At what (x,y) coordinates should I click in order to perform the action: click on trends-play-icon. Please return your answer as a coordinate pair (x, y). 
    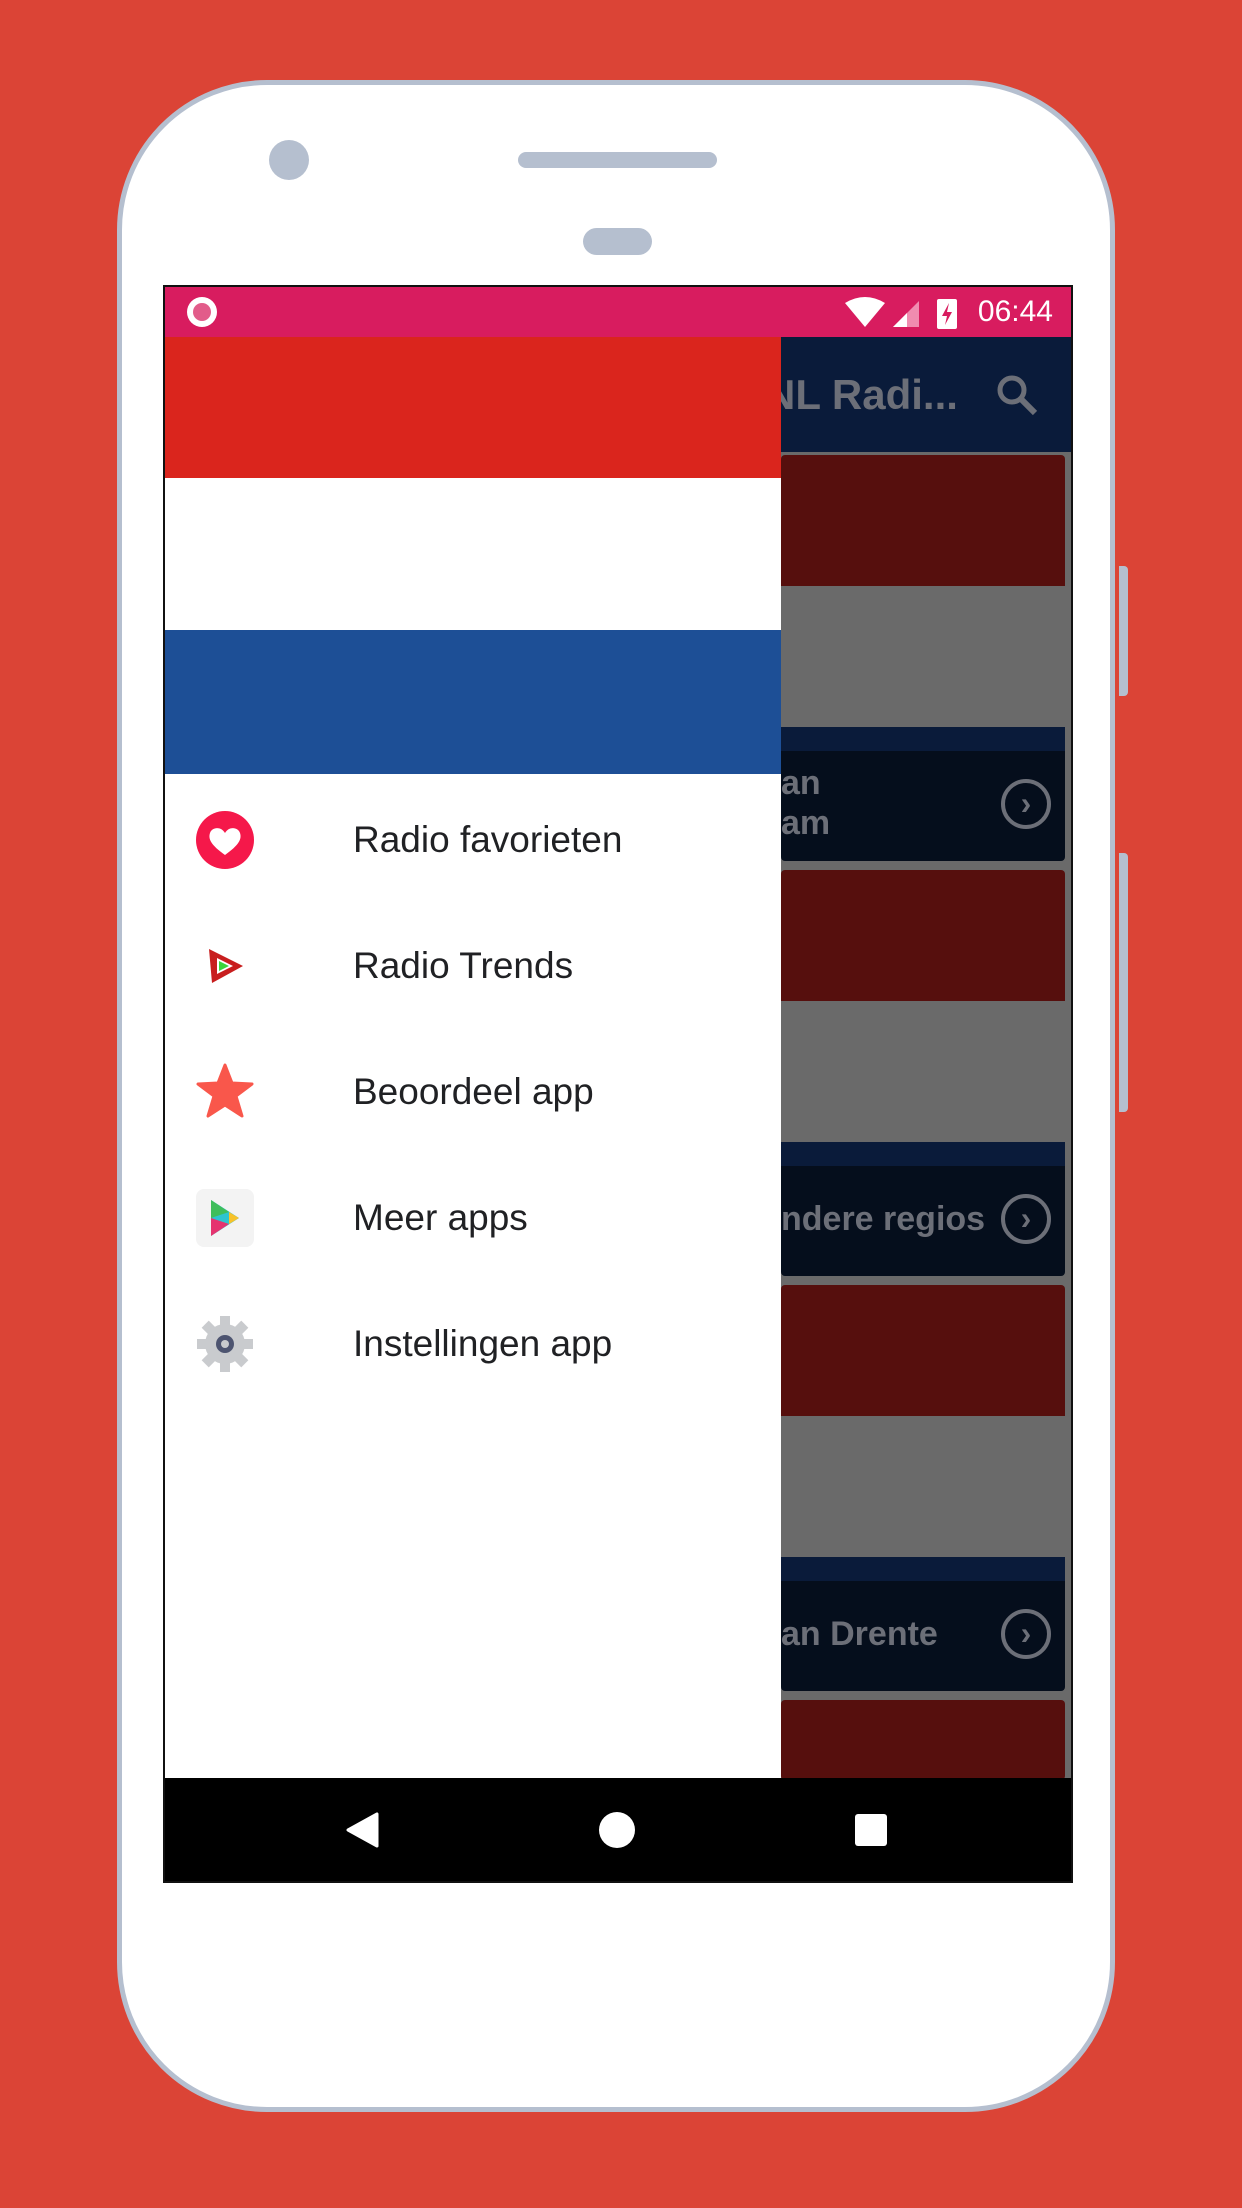
    Looking at the image, I should click on (226, 966).